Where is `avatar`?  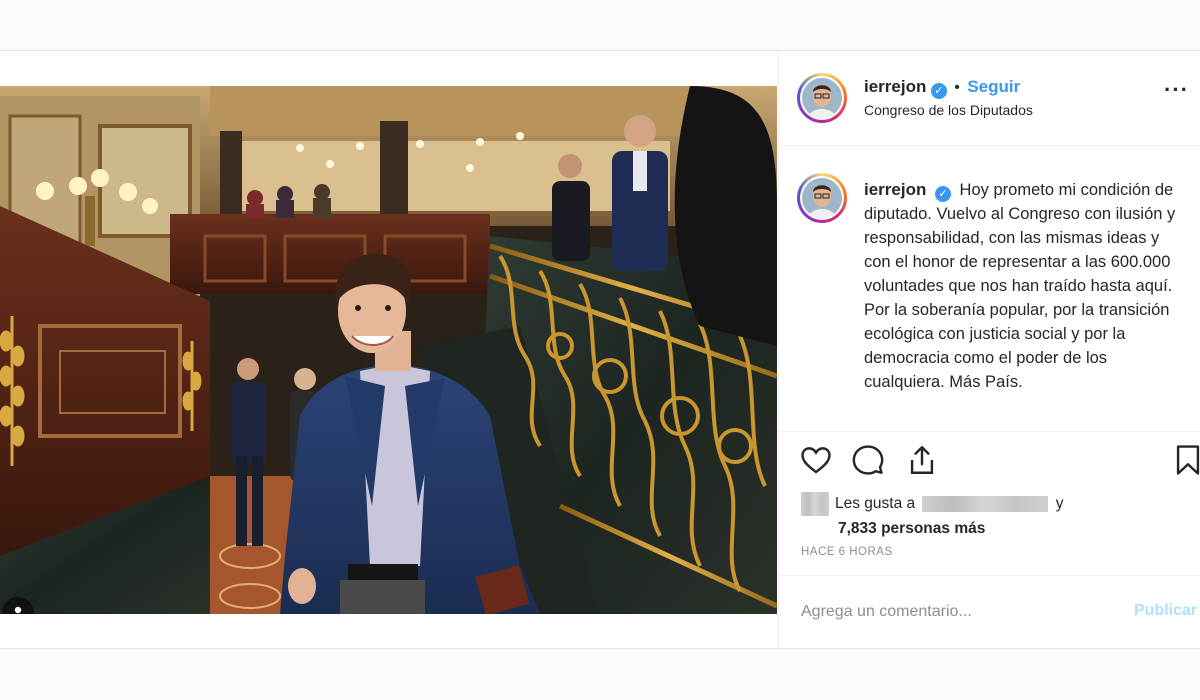 avatar is located at coordinates (822, 98).